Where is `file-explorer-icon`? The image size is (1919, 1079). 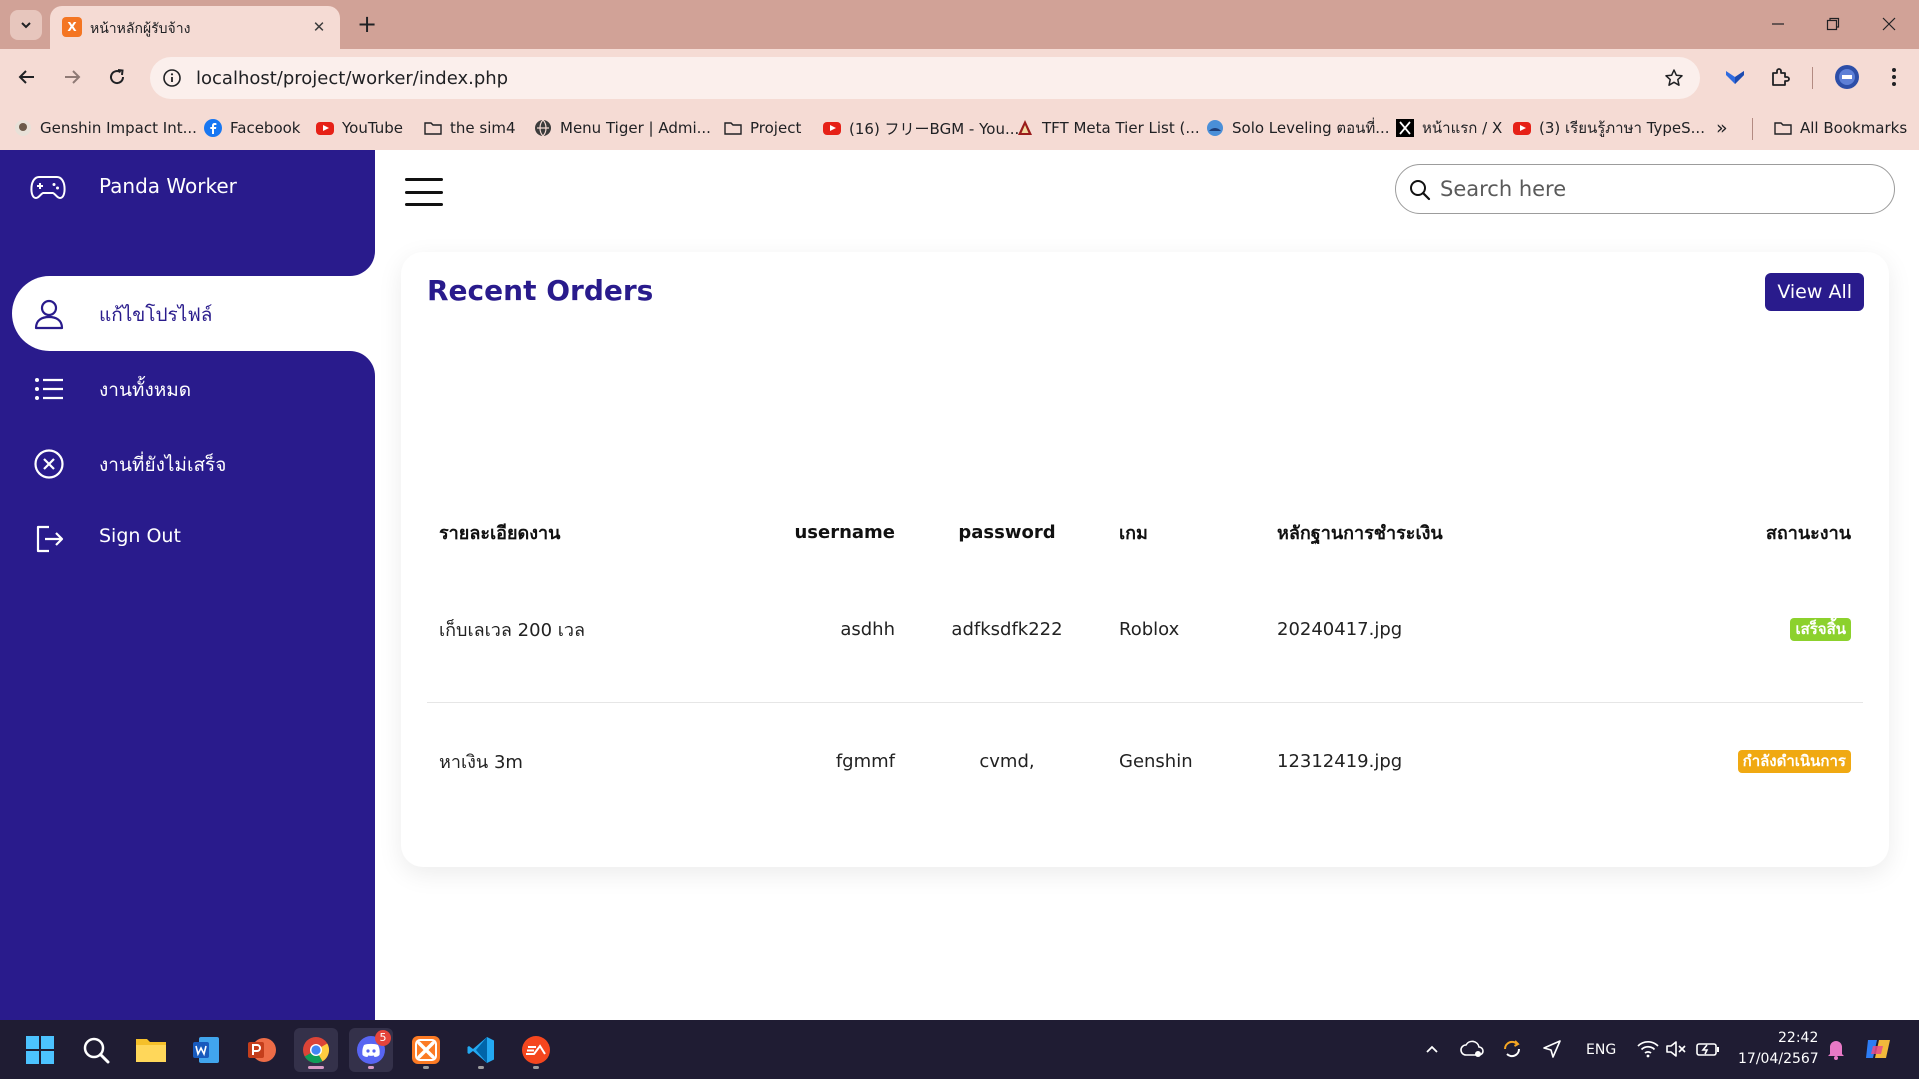
file-explorer-icon is located at coordinates (151, 1050).